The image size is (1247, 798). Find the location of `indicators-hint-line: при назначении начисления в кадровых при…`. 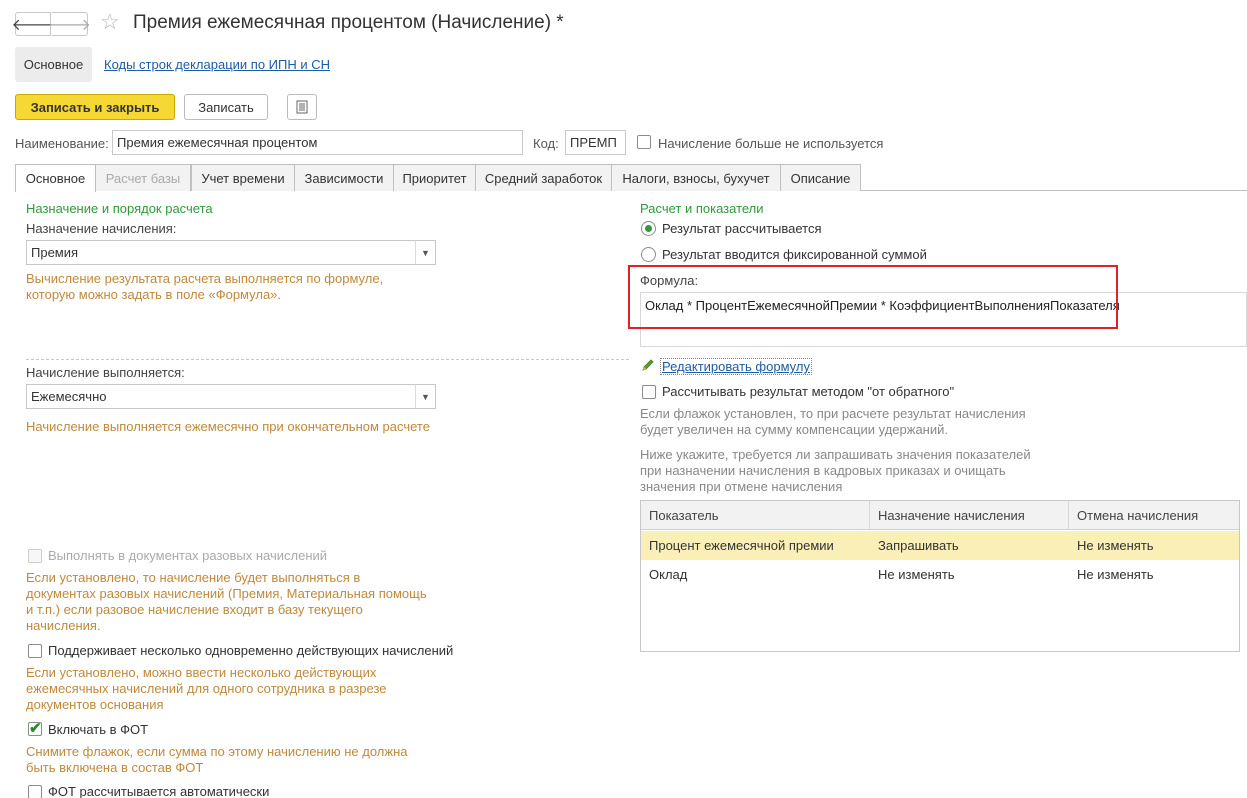

indicators-hint-line: при назначении начисления в кадровых при… is located at coordinates (823, 470).